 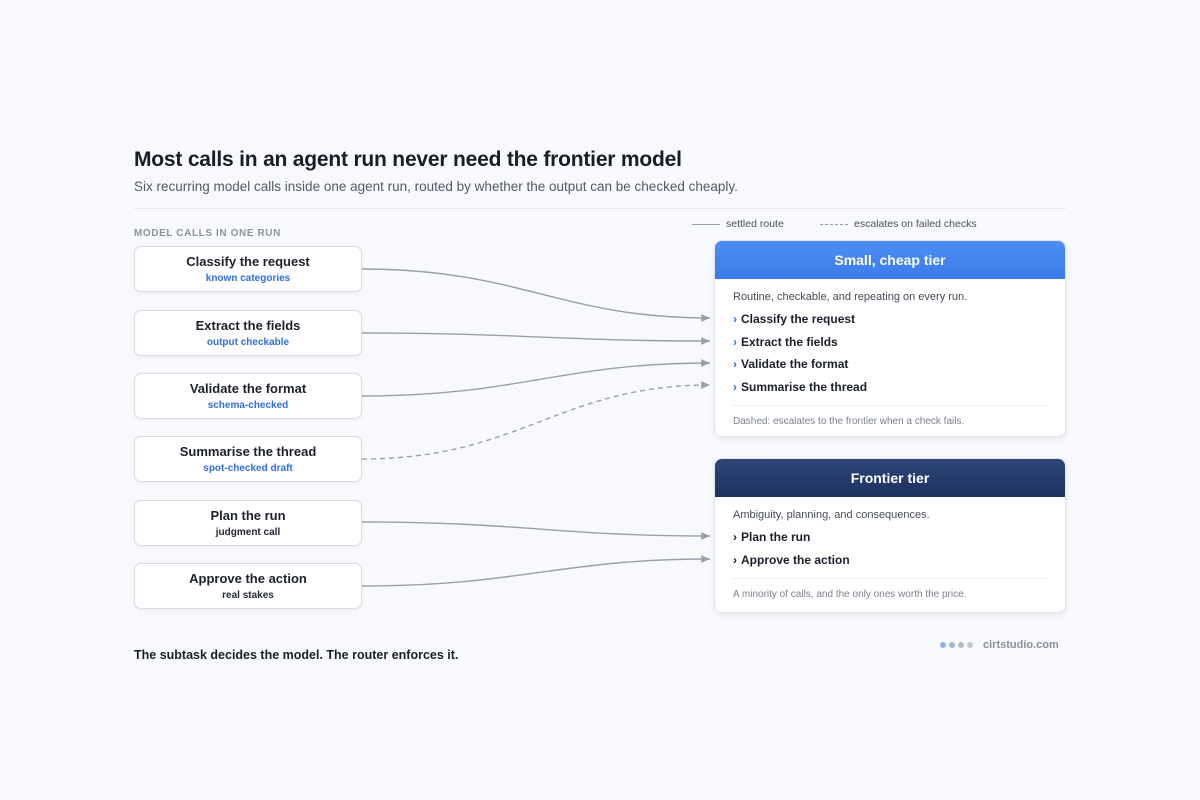 I want to click on frontier-tier-member: › Plan the run, so click(x=771, y=537).